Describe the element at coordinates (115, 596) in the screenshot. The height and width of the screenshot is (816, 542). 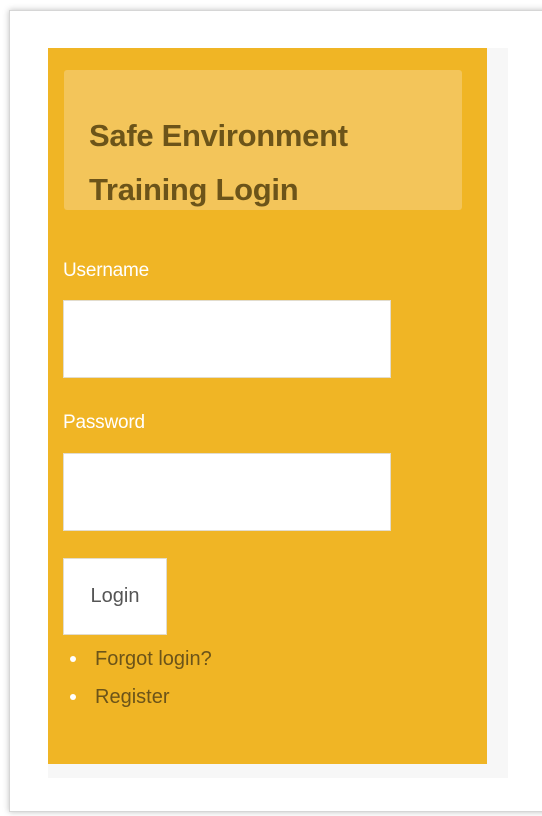
I see `login-button: Login` at that location.